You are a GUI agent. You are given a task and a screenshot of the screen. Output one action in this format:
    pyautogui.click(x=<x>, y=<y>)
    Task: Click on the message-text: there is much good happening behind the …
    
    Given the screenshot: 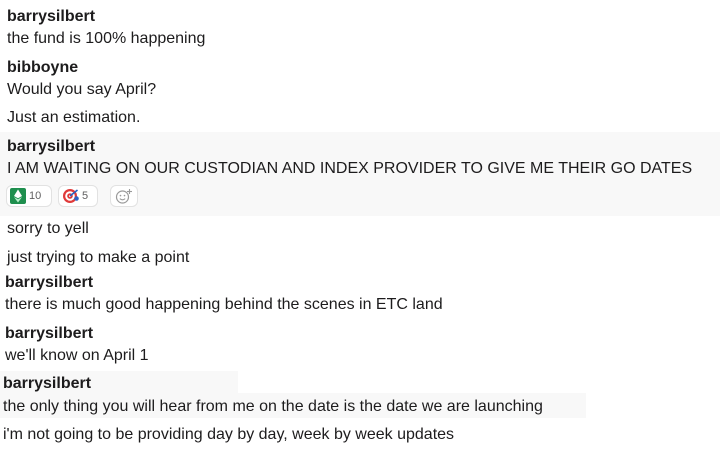 What is the action you would take?
    pyautogui.click(x=224, y=304)
    